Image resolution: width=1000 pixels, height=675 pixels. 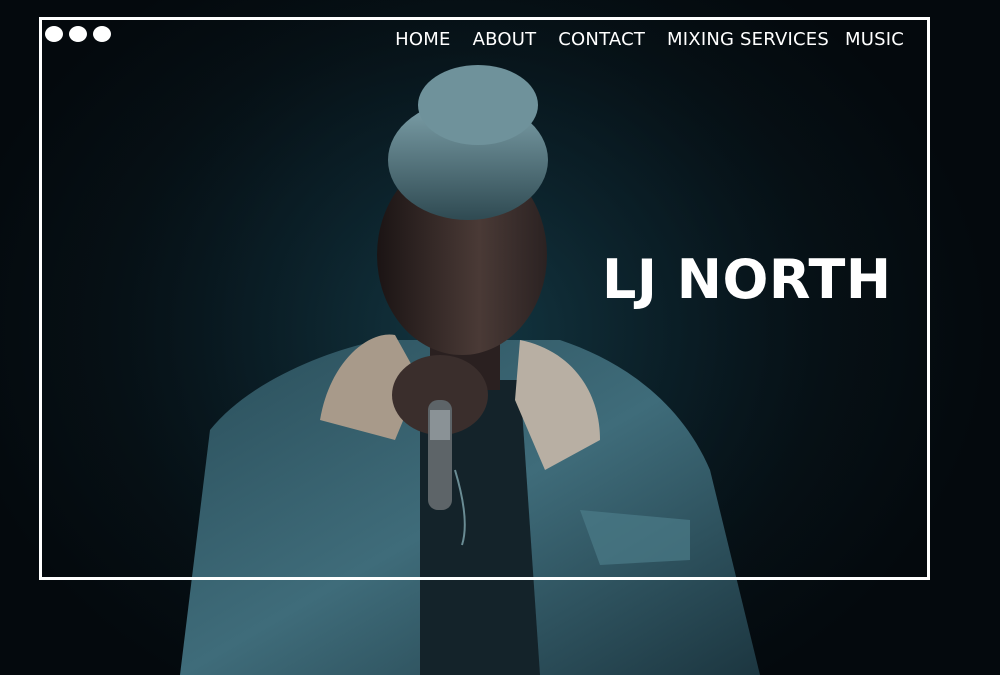 What do you see at coordinates (874, 39) in the screenshot?
I see `nav-item-music: MUSIC` at bounding box center [874, 39].